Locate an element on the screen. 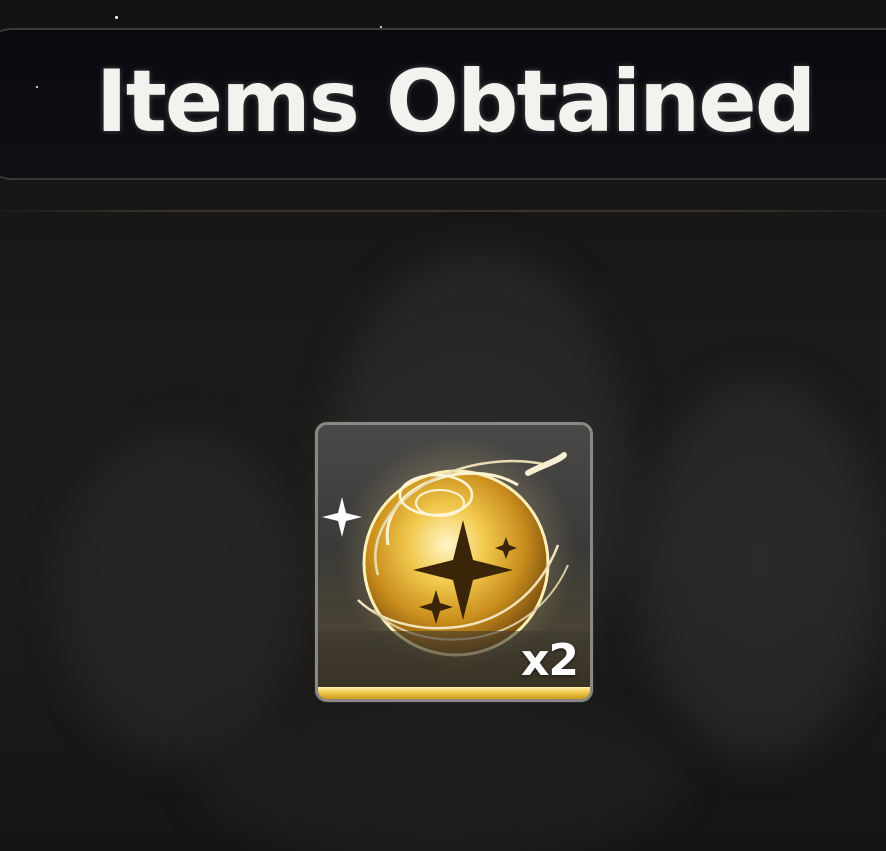 This screenshot has width=886, height=851. page-title: Items Obtained is located at coordinates (456, 102).